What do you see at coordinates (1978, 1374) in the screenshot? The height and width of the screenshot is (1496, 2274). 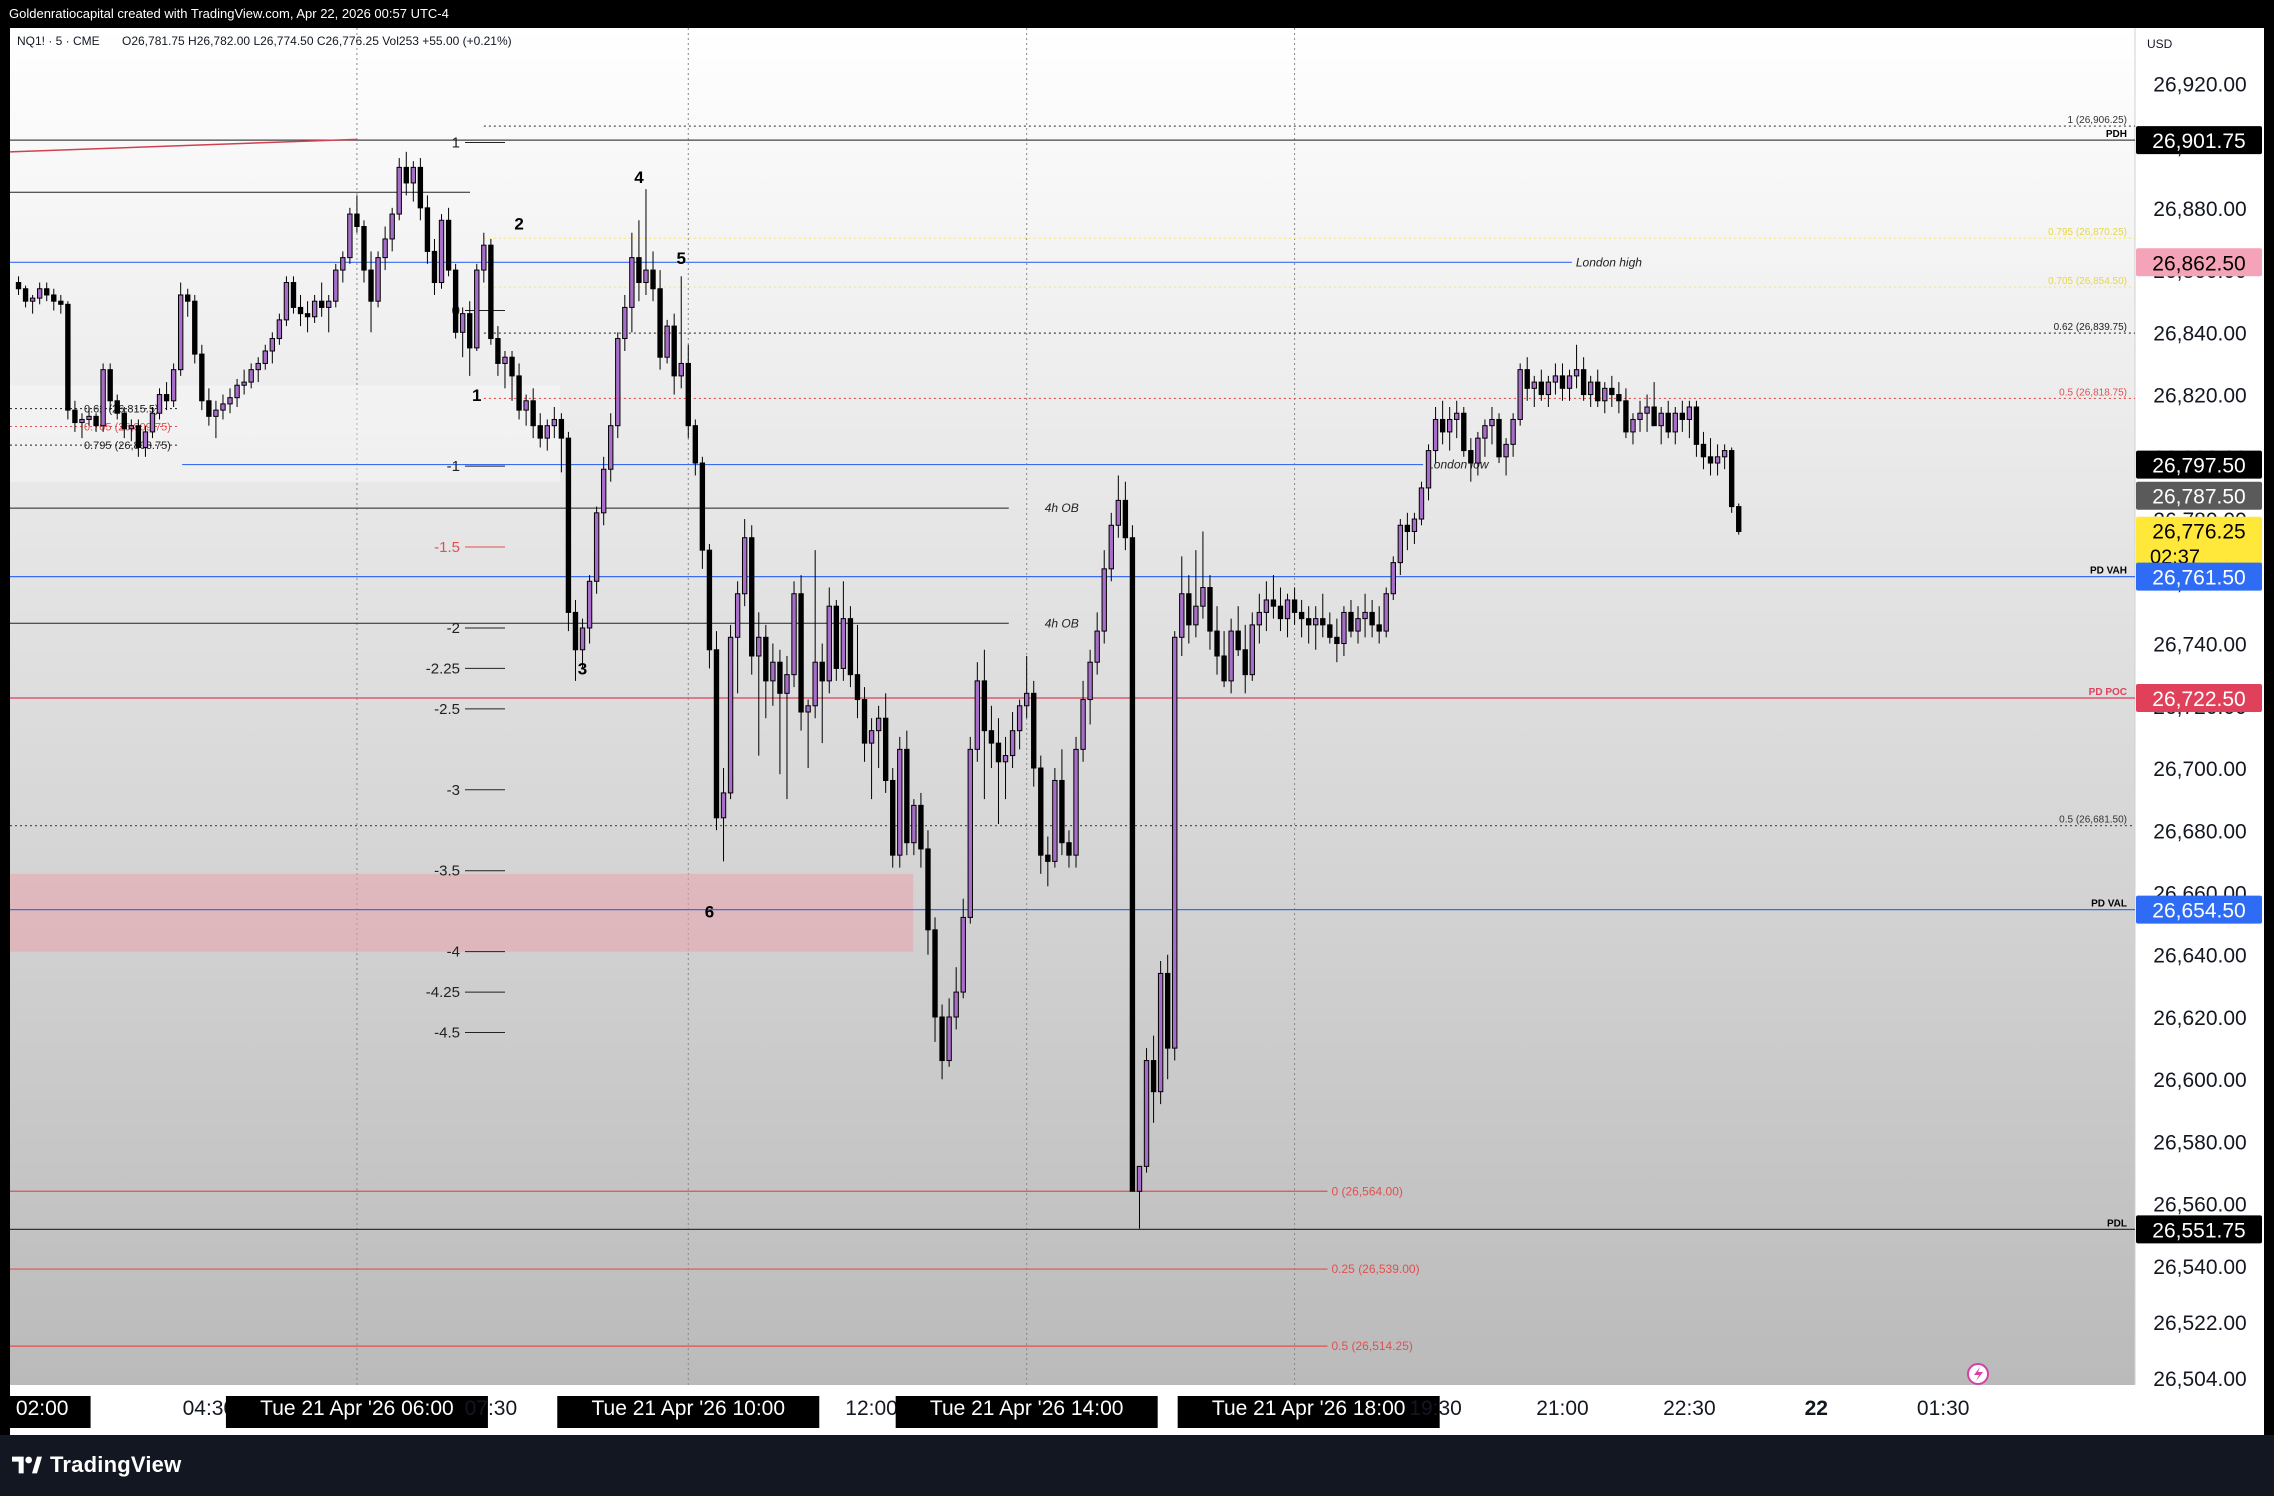 I see `alert-icon` at bounding box center [1978, 1374].